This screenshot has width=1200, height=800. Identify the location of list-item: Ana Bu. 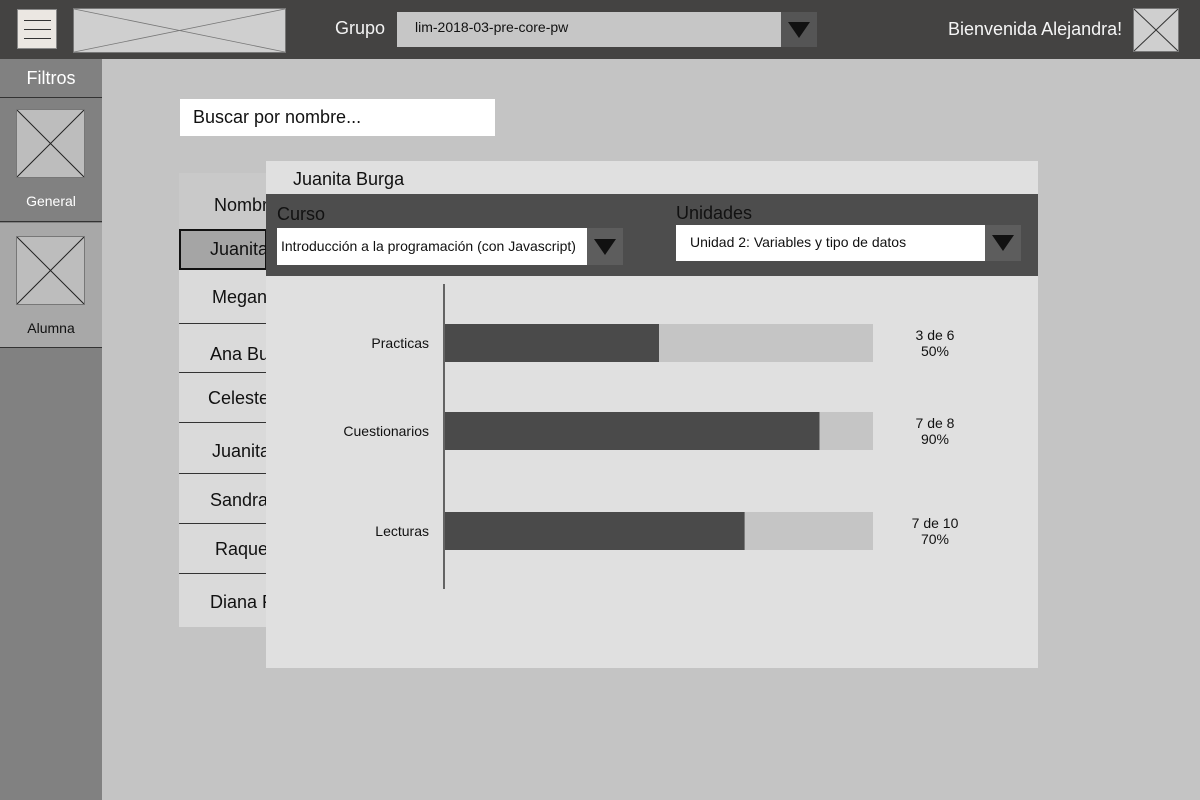
(223, 348).